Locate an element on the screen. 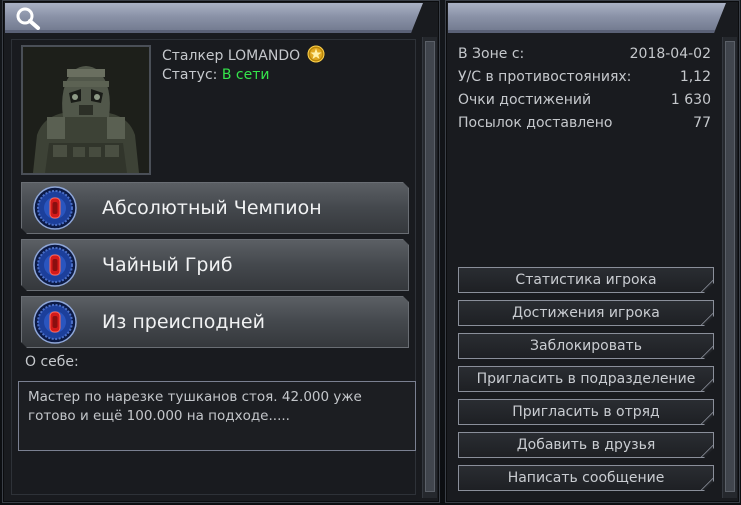 The height and width of the screenshot is (505, 741). search-icon is located at coordinates (28, 18).